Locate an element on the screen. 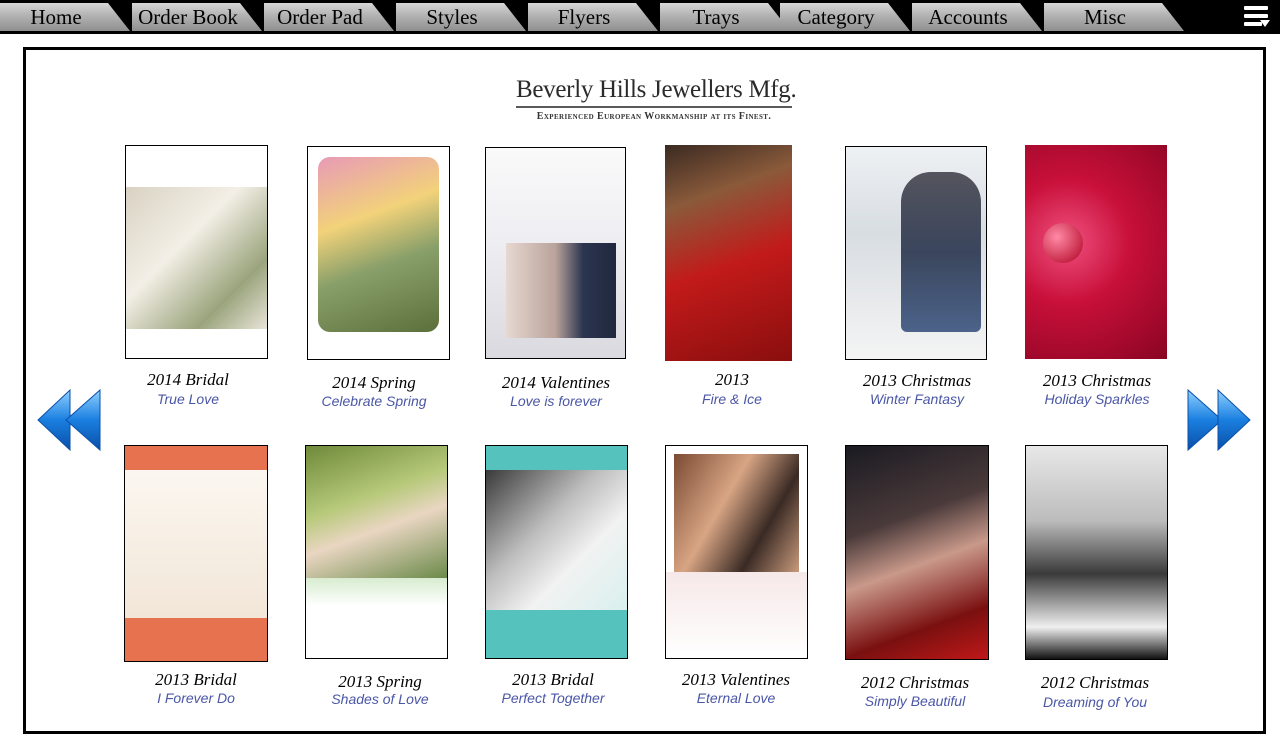  flyer-subtitle: Shades of Love is located at coordinates (380, 699).